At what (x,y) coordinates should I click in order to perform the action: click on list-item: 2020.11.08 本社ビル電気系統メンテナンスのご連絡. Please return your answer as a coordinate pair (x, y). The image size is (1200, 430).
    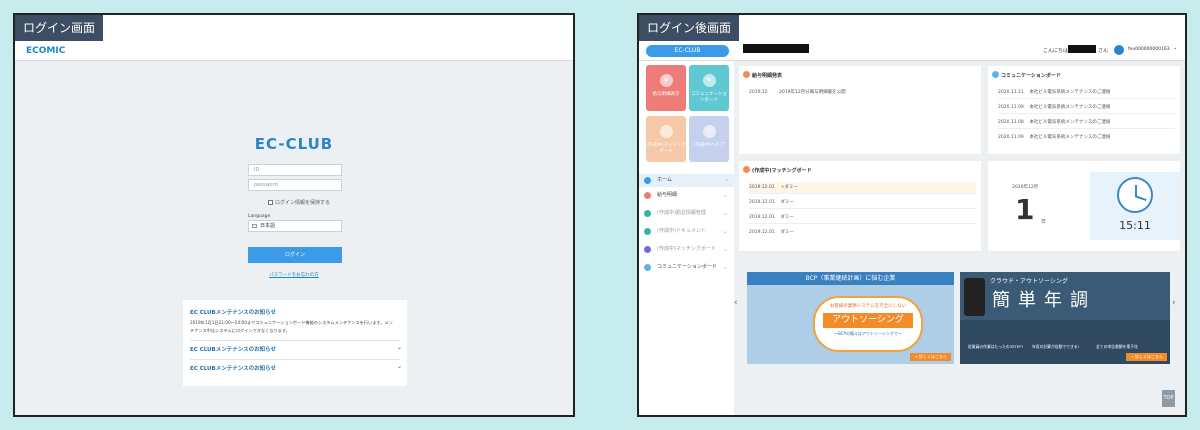
    Looking at the image, I should click on (1086, 123).